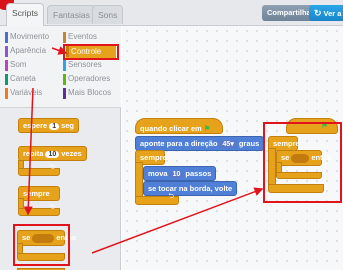 The width and height of the screenshot is (343, 270). I want to click on see-project-label: Ver a, so click(332, 13).